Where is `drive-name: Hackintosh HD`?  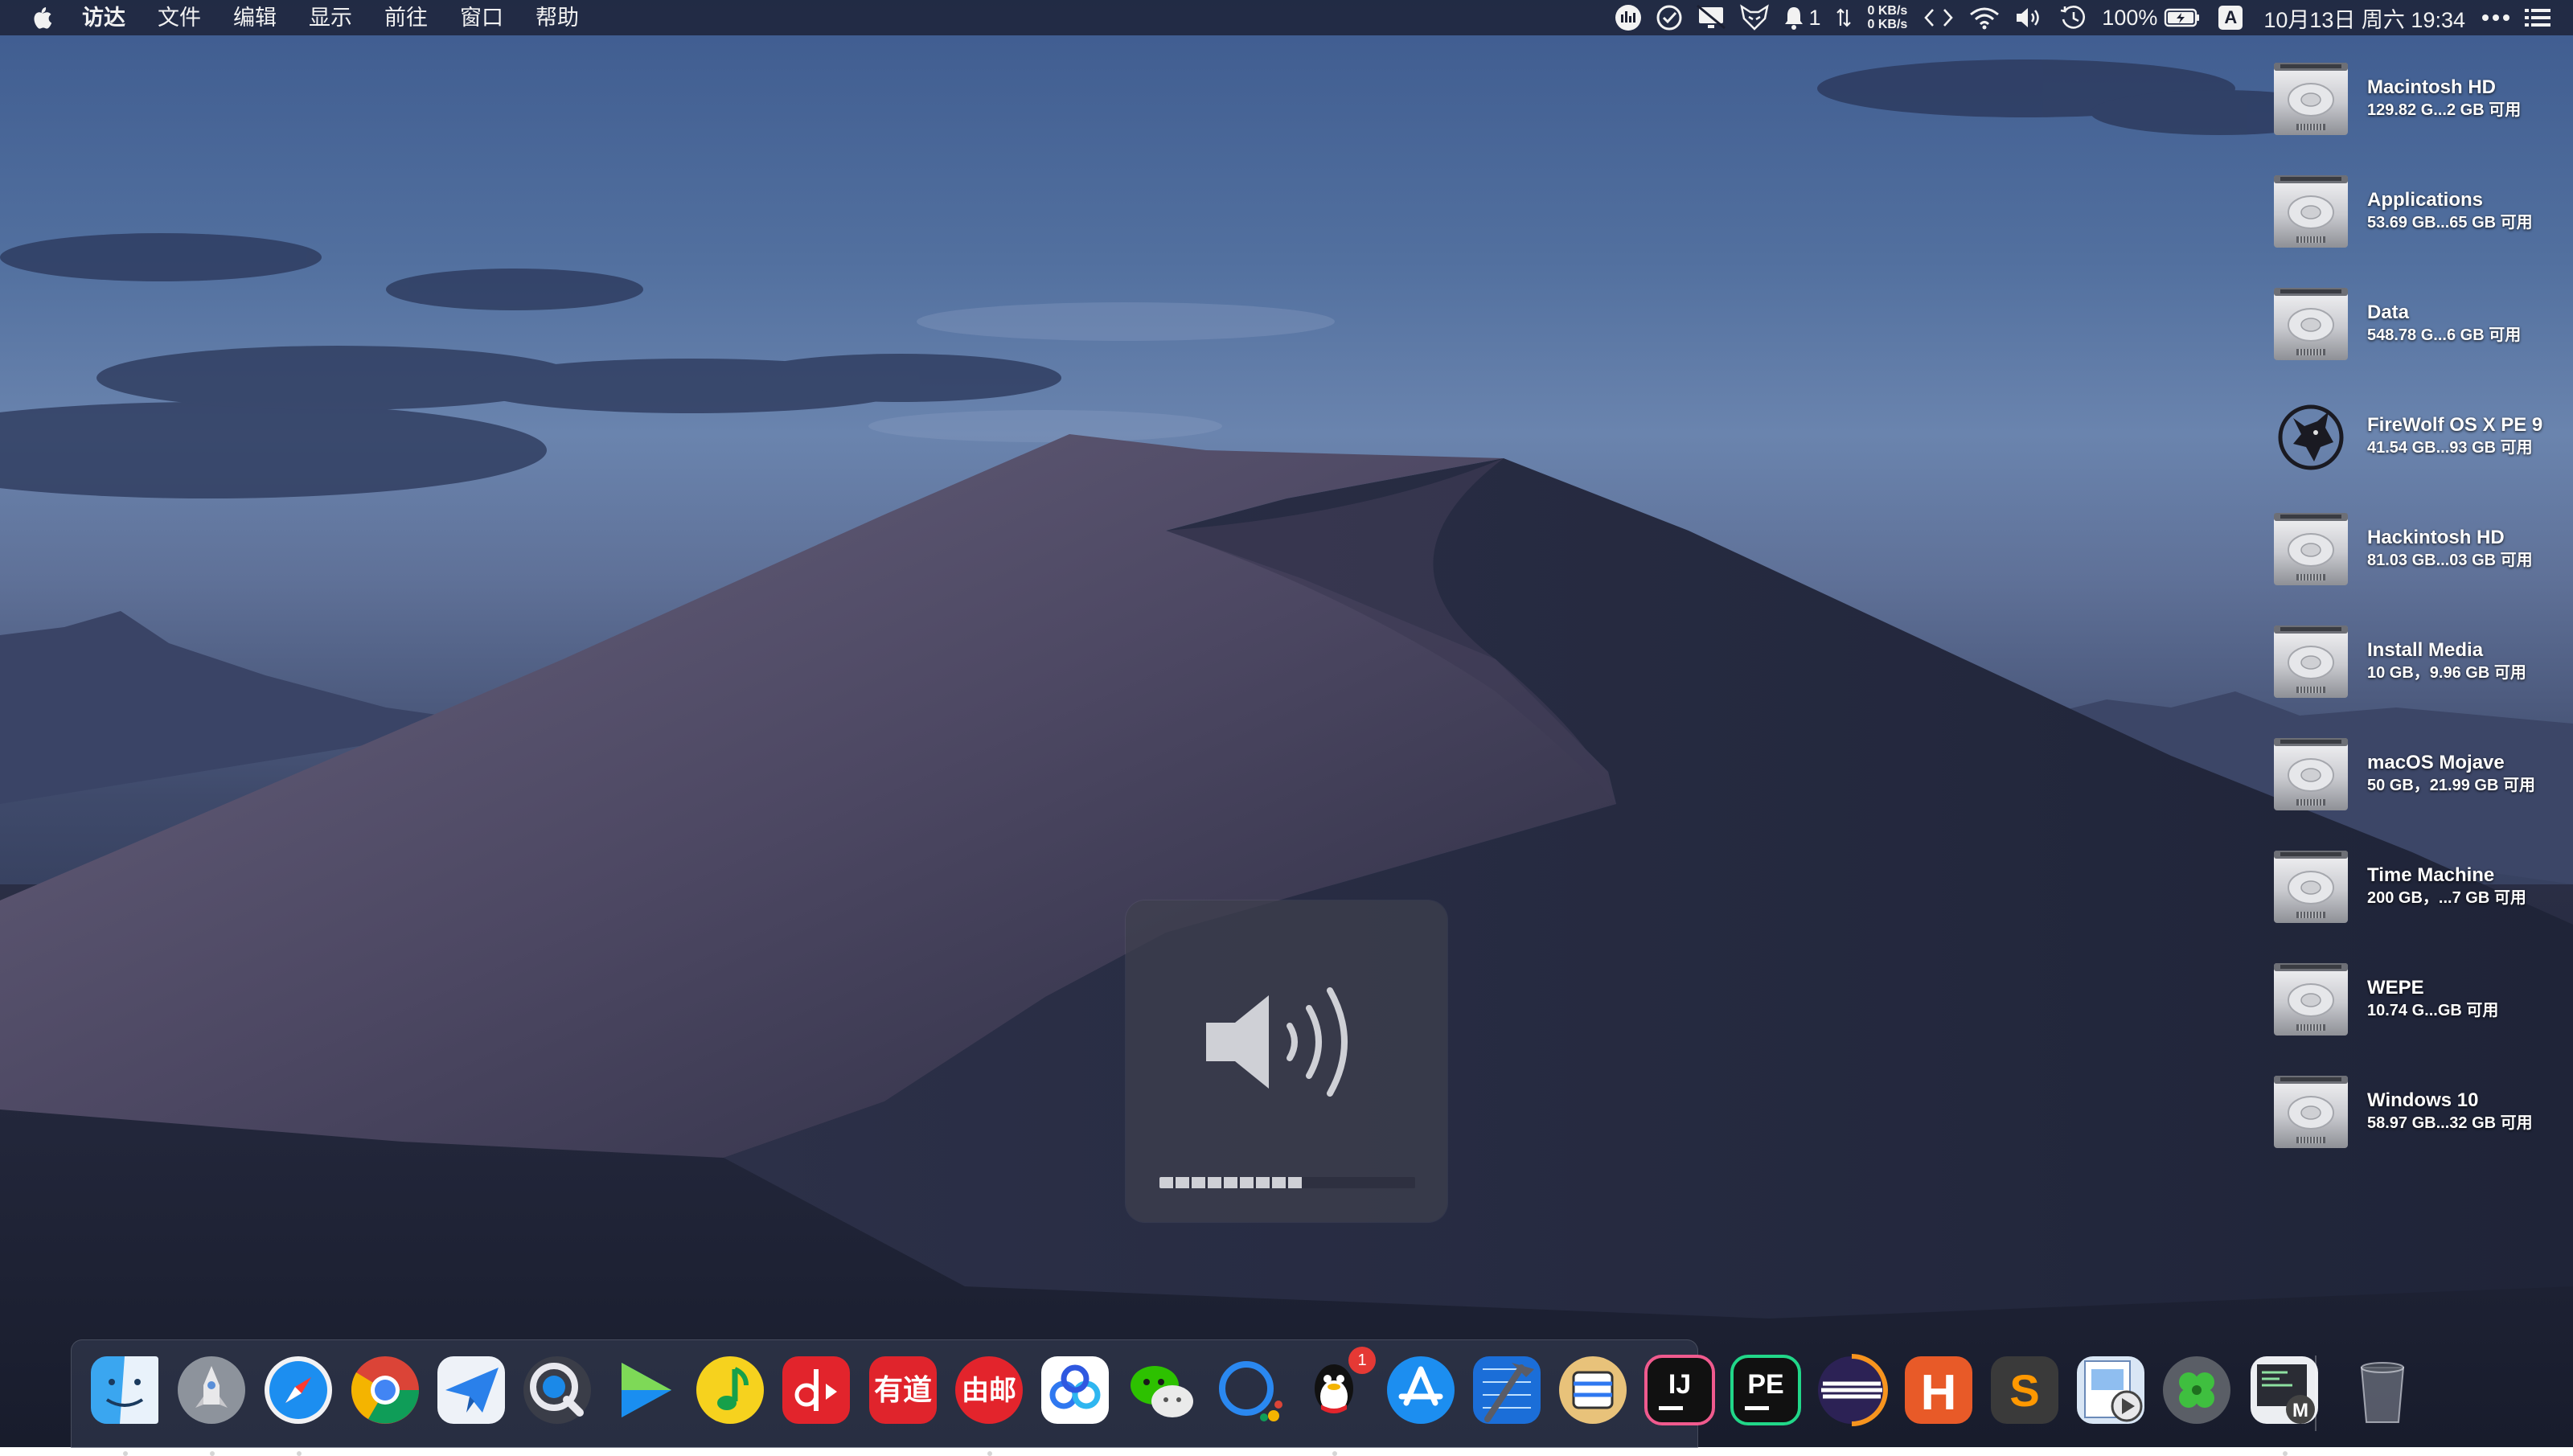
drive-name: Hackintosh HD is located at coordinates (2436, 537).